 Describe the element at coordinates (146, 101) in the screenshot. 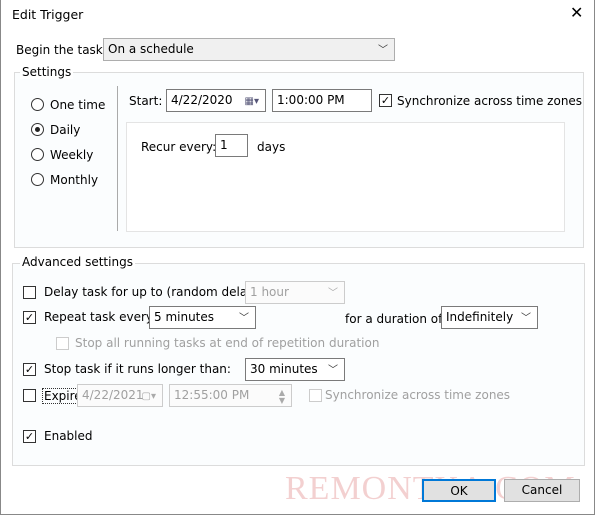

I see `start-label: Start:` at that location.